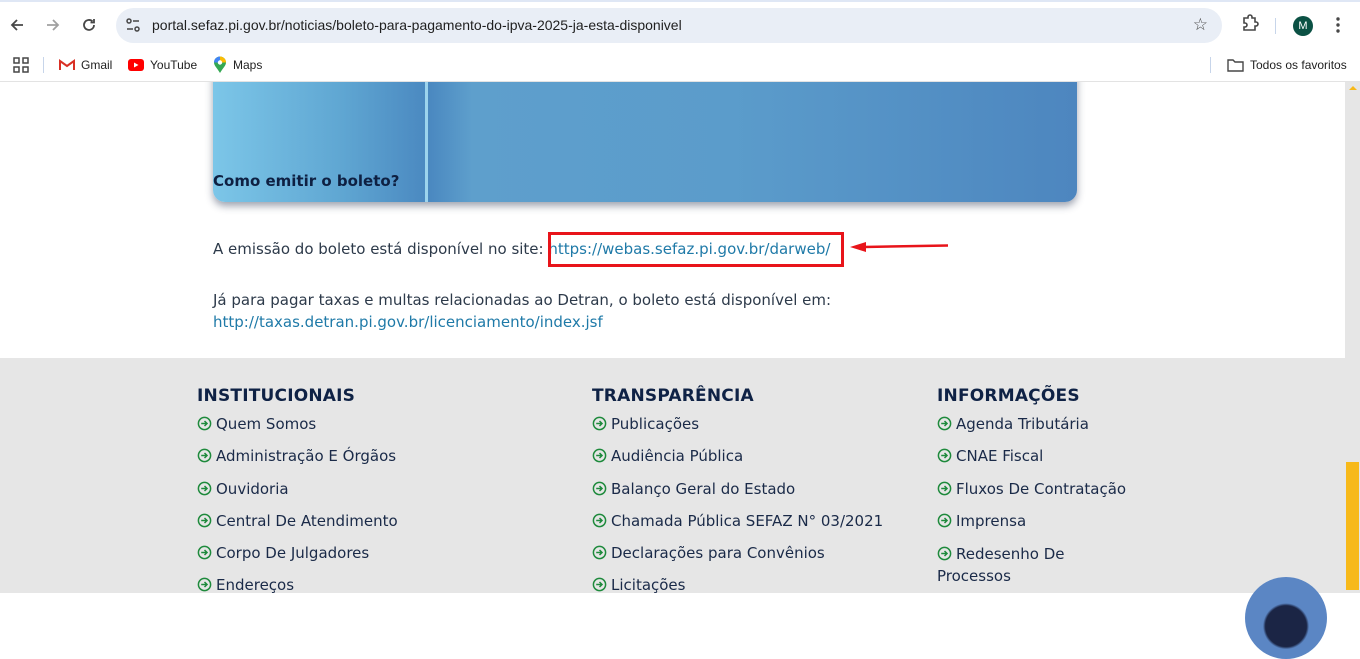 The image size is (1360, 659). Describe the element at coordinates (899, 247) in the screenshot. I see `annotation-arrow-icon` at that location.